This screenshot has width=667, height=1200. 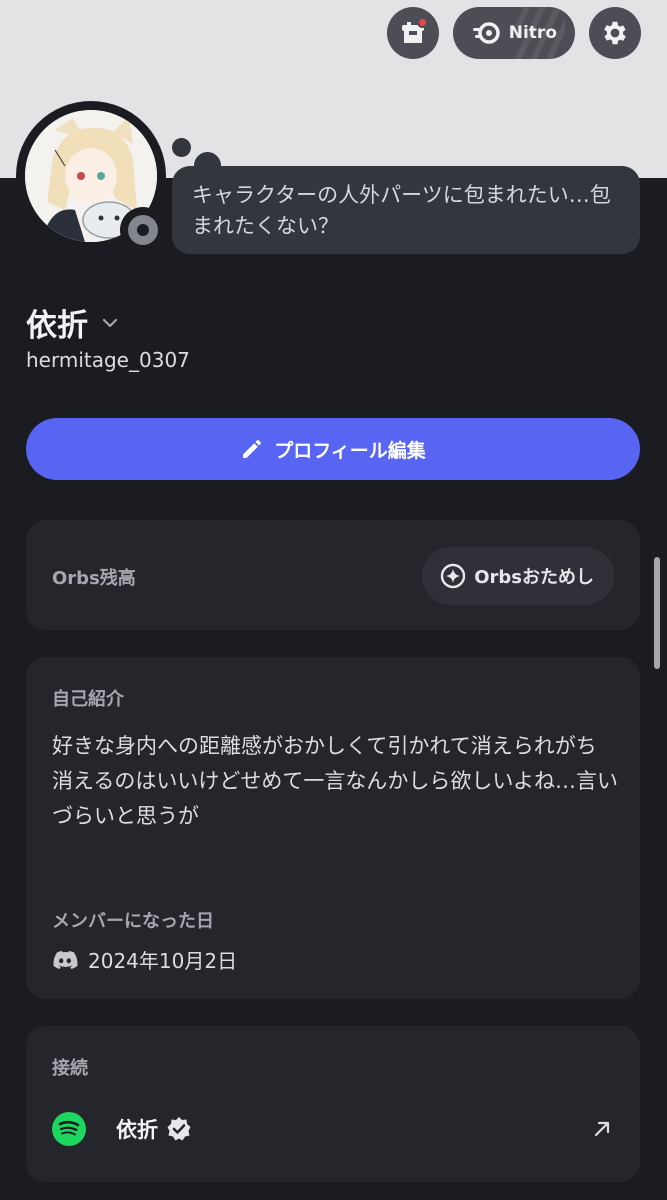 I want to click on member-since-label: メンバーになった日, so click(x=133, y=921).